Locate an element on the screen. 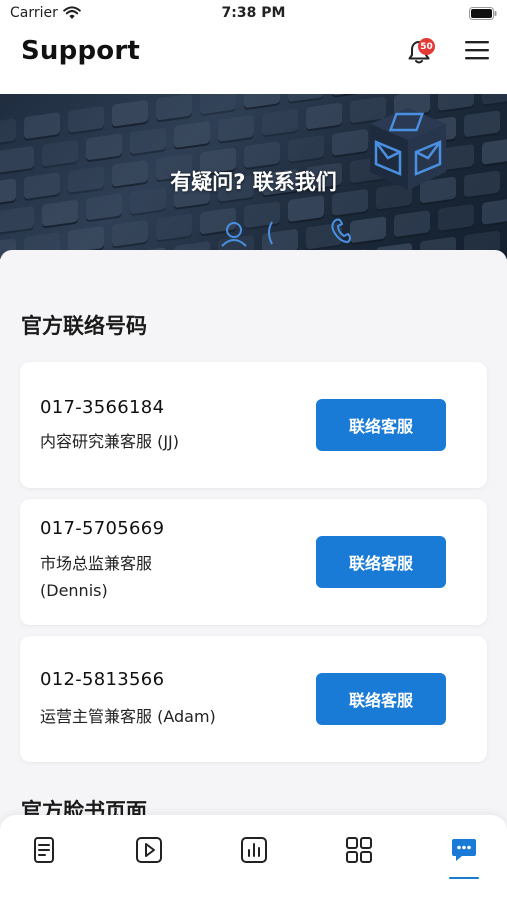 This screenshot has height=900, width=507. notification-badge: 50 is located at coordinates (426, 46).